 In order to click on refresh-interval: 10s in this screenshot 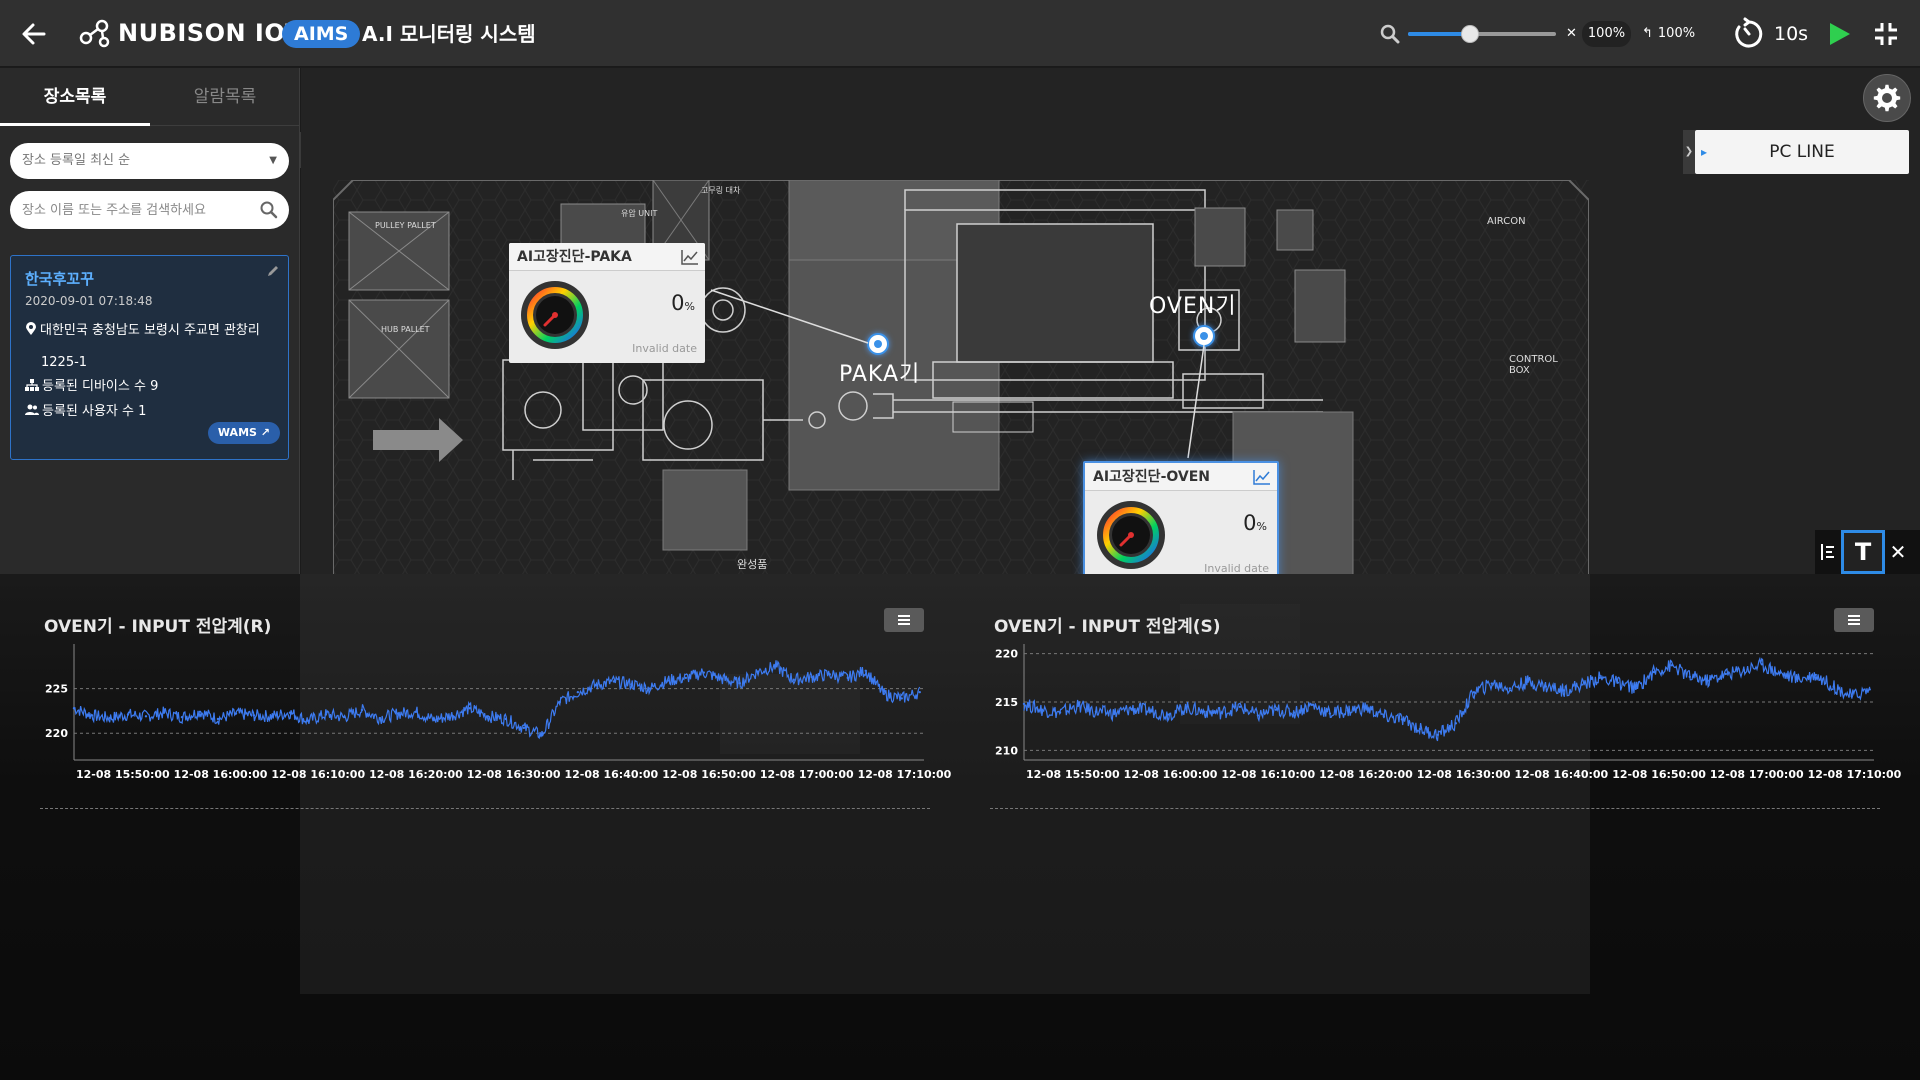, I will do `click(1791, 34)`.